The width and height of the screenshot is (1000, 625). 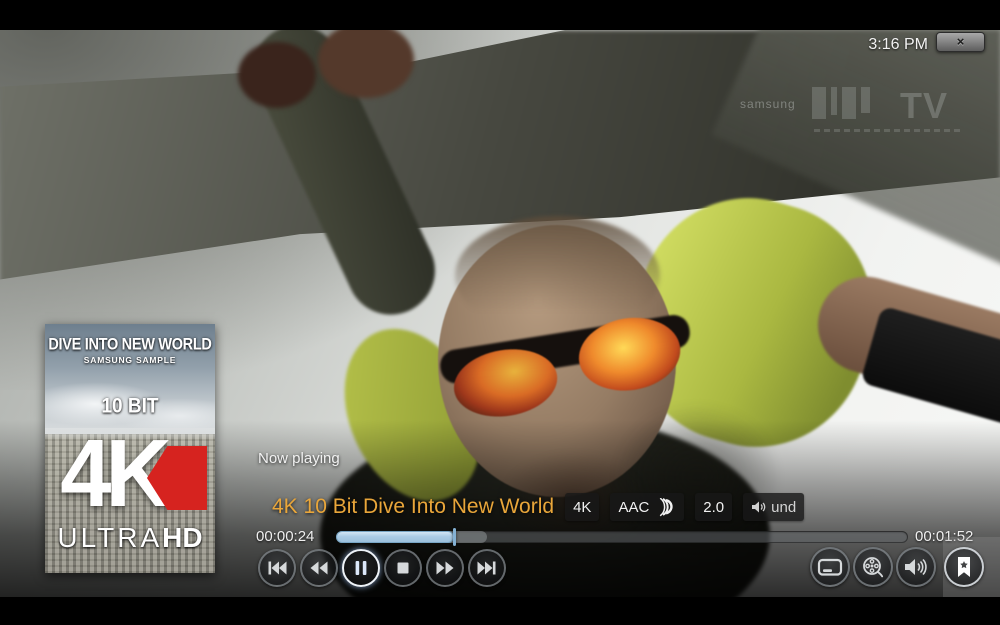 What do you see at coordinates (413, 506) in the screenshot?
I see `media-title: 4K 10 Bit Dive Into New World` at bounding box center [413, 506].